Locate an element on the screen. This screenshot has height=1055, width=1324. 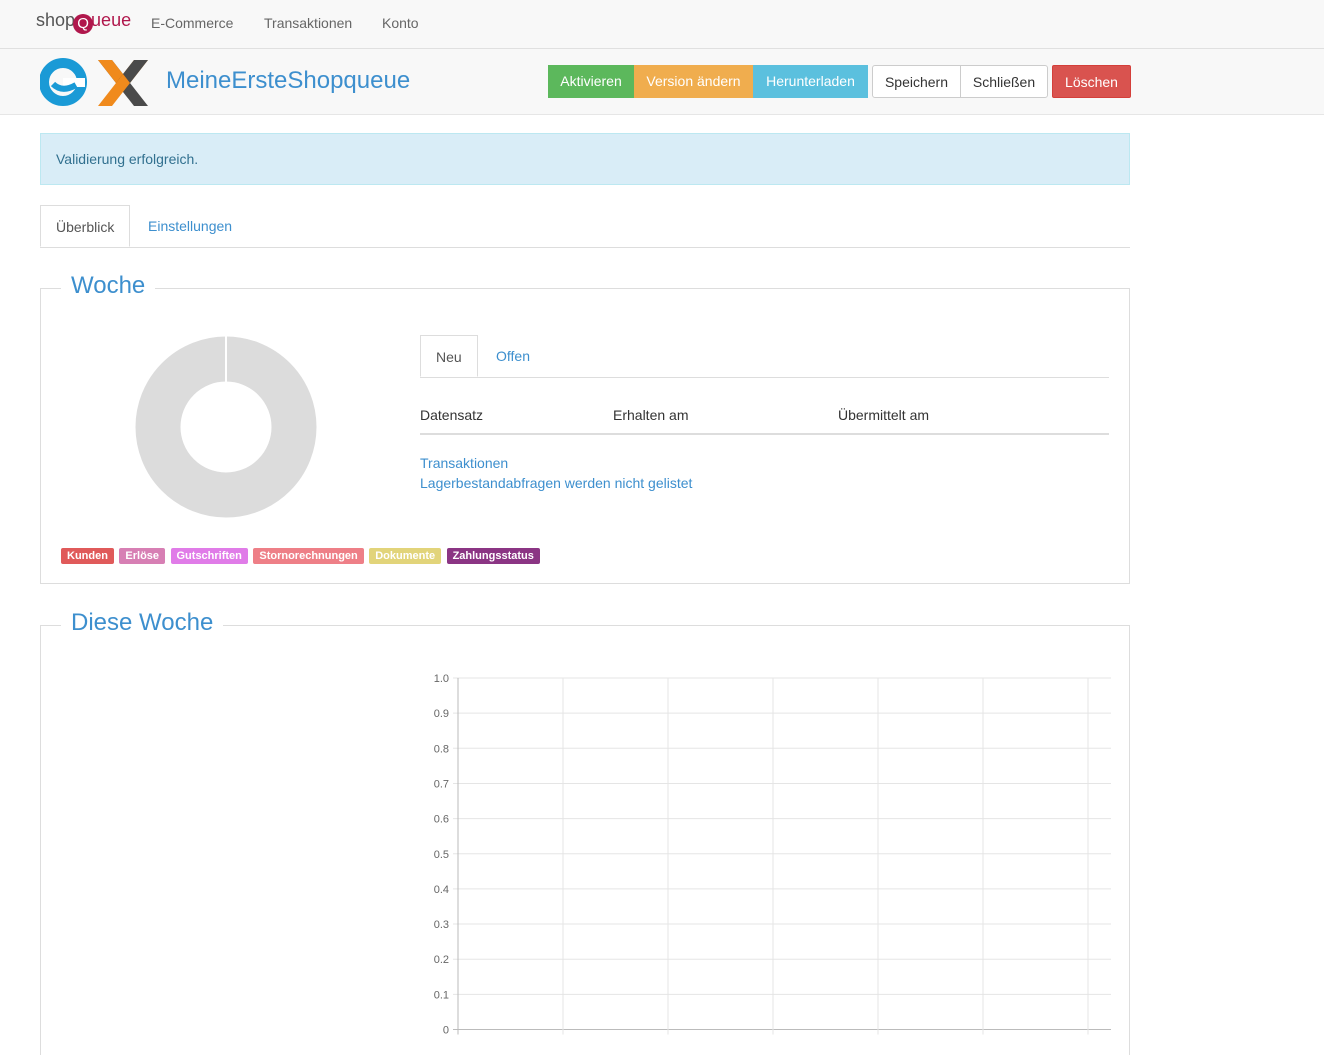
column-uebermittelt-am: Übermittelt am is located at coordinates (883, 415).